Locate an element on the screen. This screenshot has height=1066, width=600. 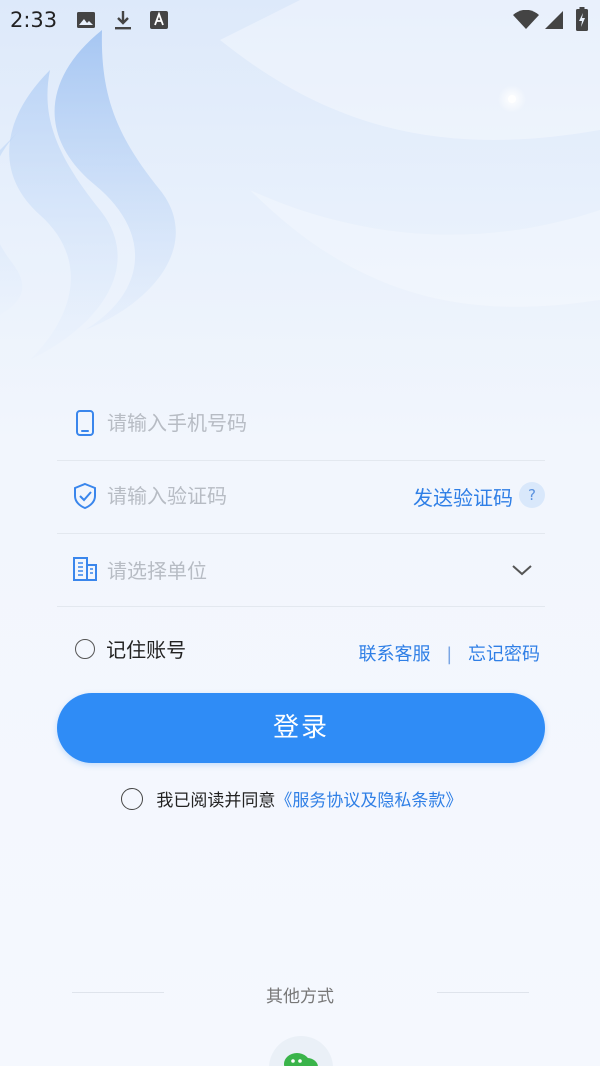
help-icon: ? is located at coordinates (532, 495).